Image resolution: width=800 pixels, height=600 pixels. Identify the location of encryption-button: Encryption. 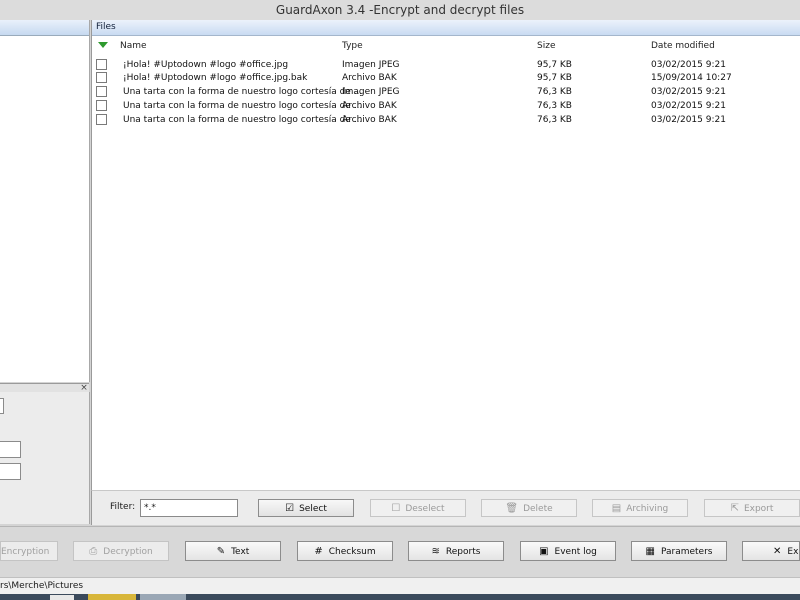
(29, 551).